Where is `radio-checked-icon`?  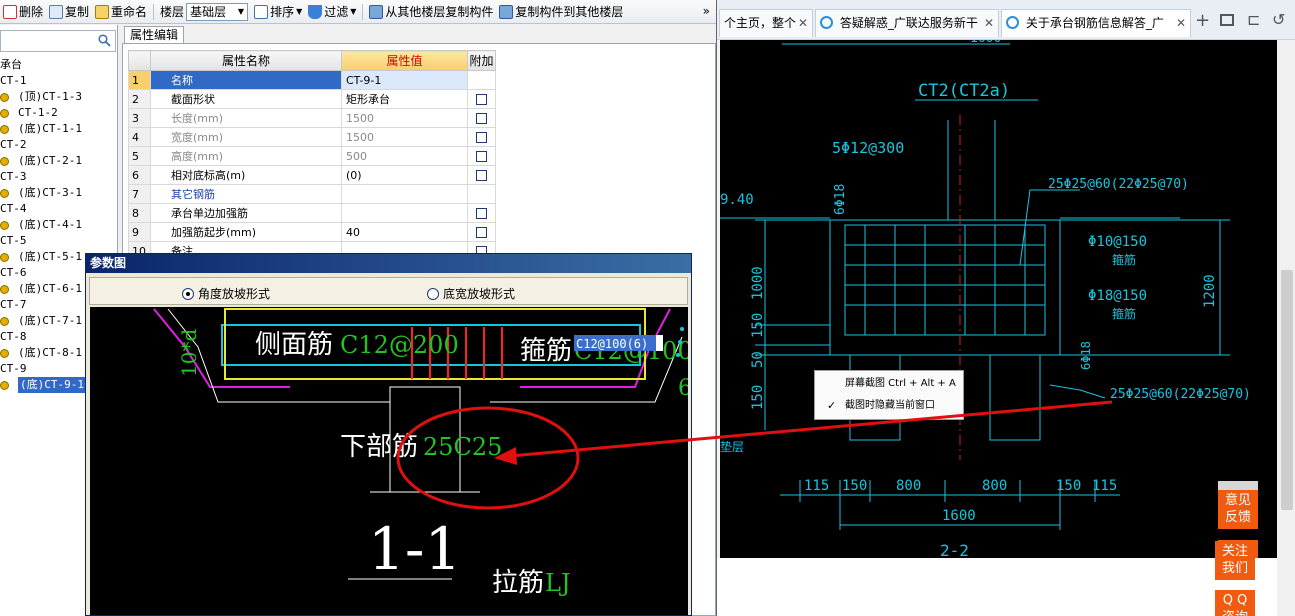 radio-checked-icon is located at coordinates (188, 293).